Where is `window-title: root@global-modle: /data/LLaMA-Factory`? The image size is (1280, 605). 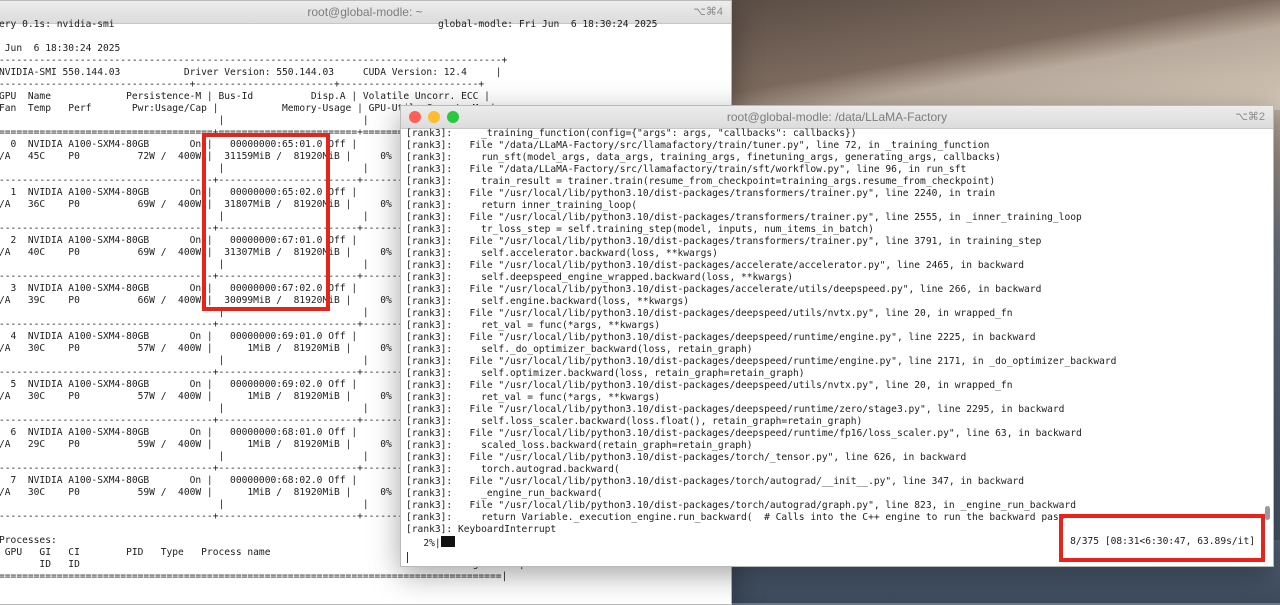
window-title: root@global-modle: /data/LLaMA-Factory is located at coordinates (837, 117).